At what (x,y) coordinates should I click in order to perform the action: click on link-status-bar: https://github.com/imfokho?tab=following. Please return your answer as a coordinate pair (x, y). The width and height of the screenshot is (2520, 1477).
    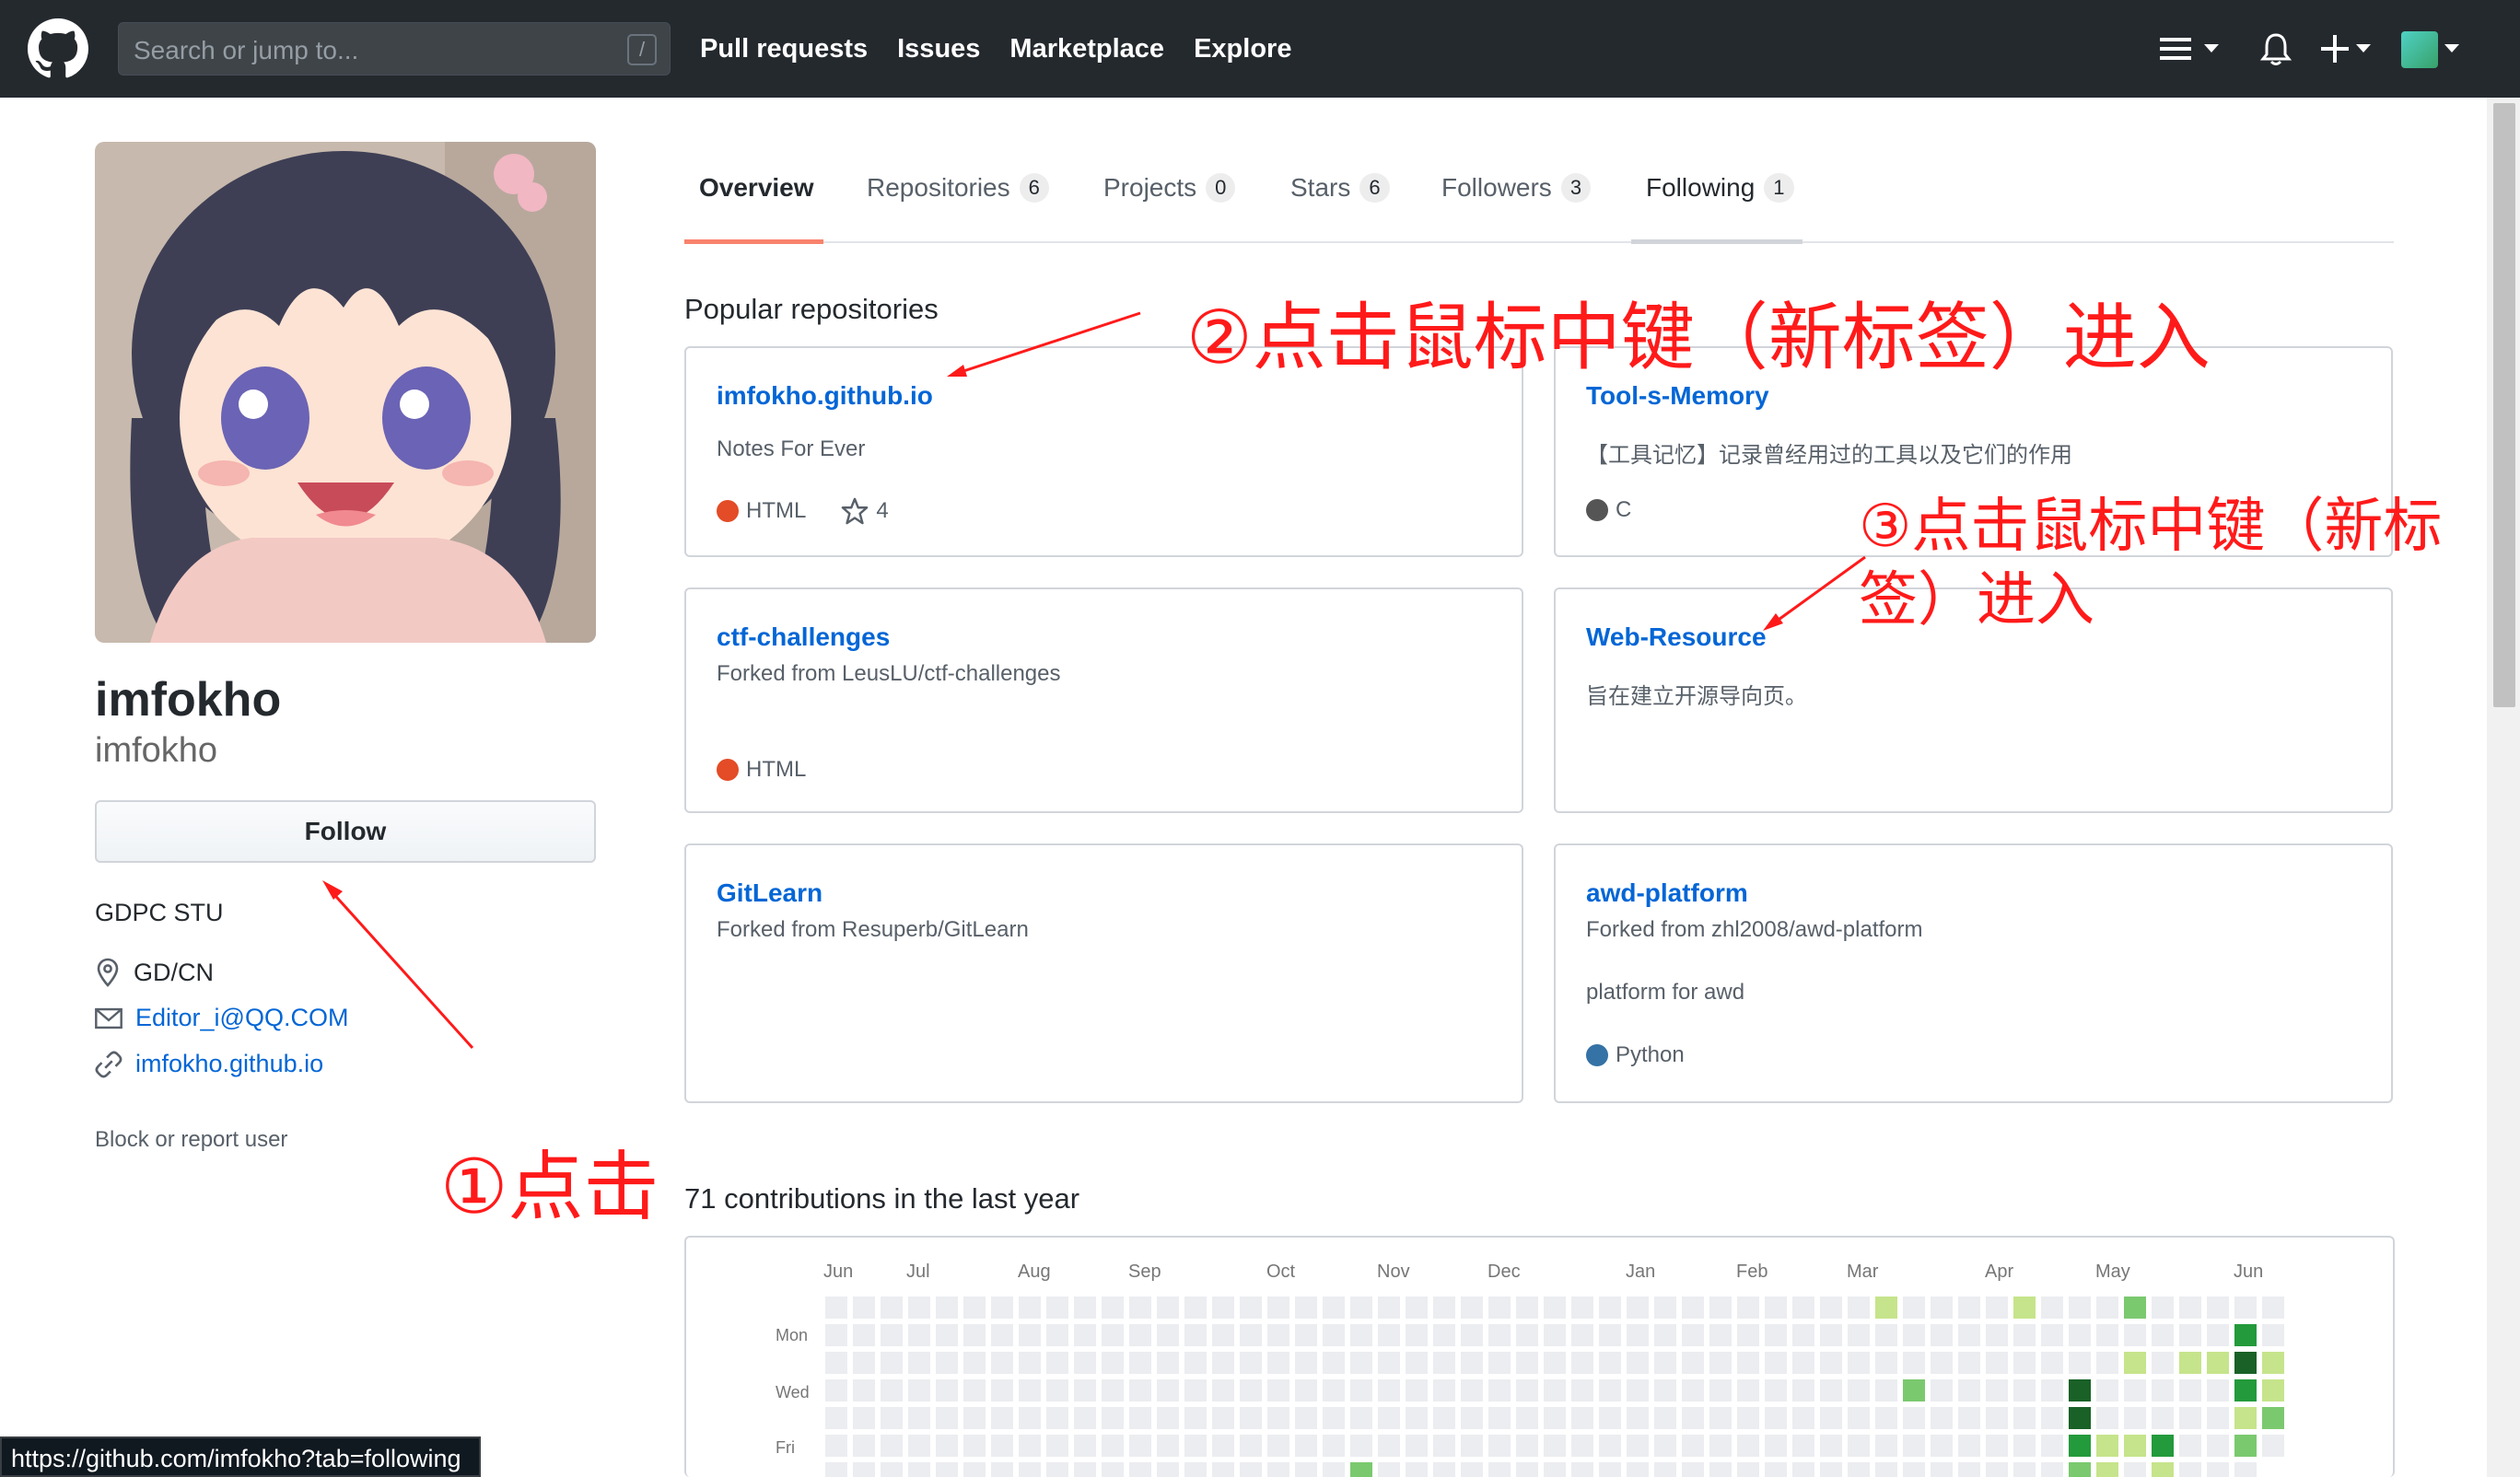
    Looking at the image, I should click on (240, 1456).